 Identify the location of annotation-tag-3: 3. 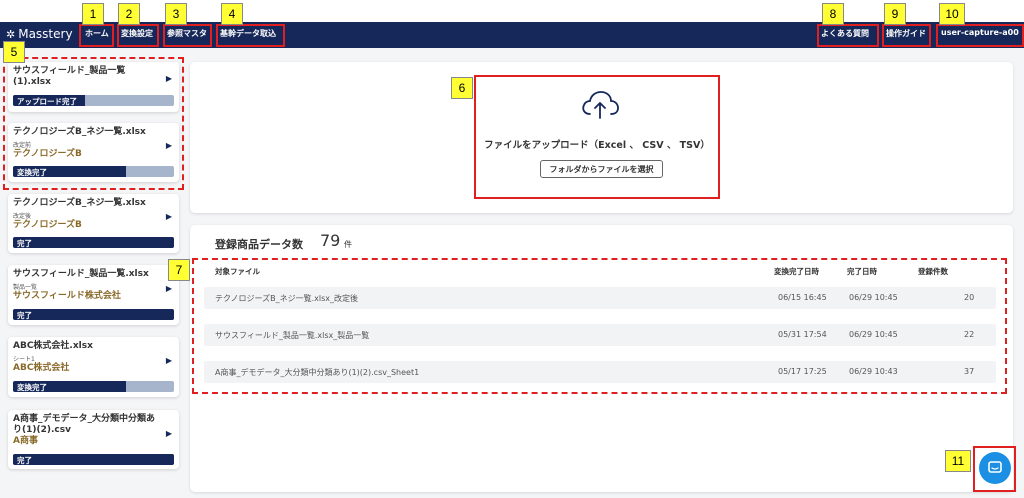
(176, 14).